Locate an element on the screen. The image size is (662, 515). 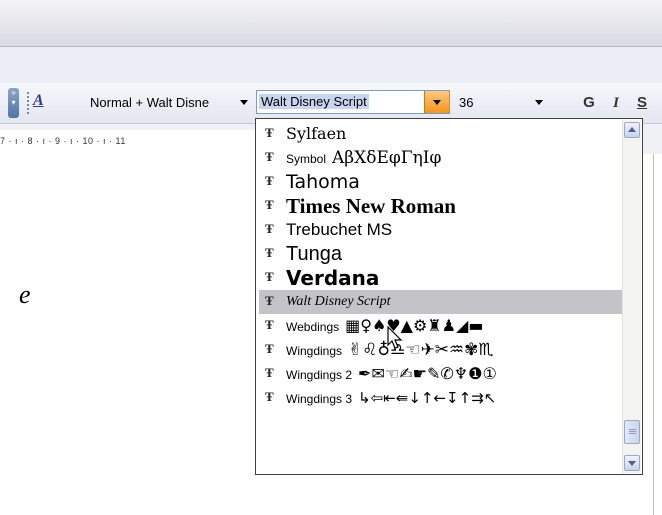
font-item-label: Trebuchet MS is located at coordinates (339, 229).